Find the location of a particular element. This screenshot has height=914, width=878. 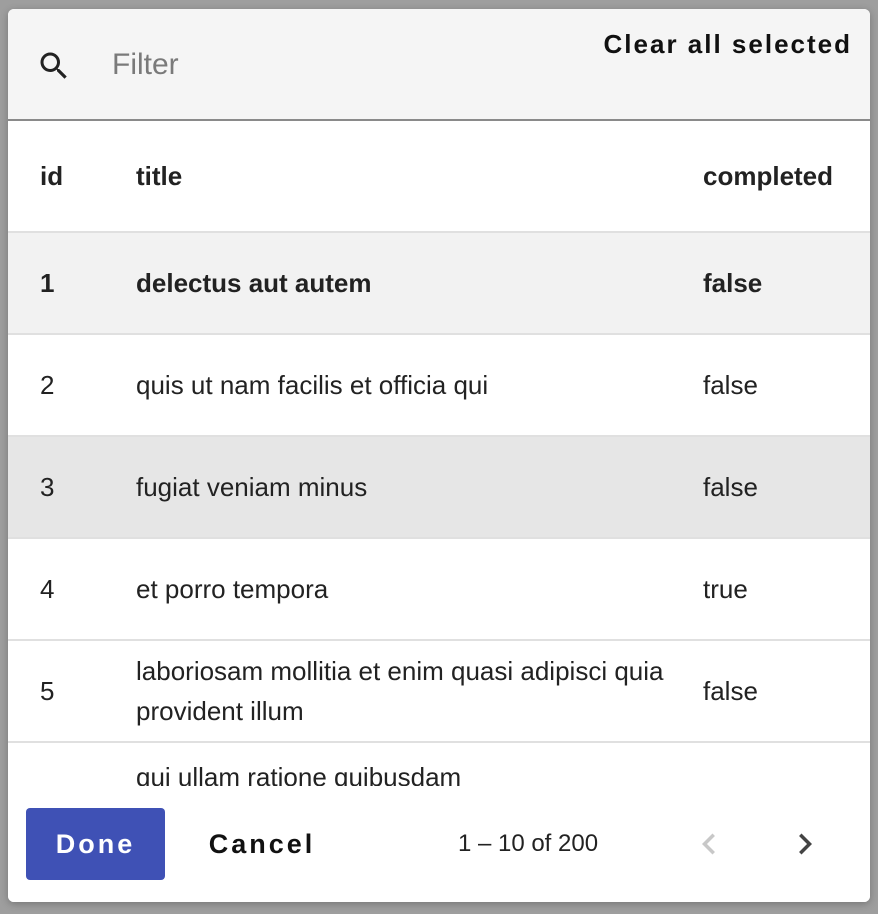

filter-header: Clear all selected is located at coordinates (439, 65).